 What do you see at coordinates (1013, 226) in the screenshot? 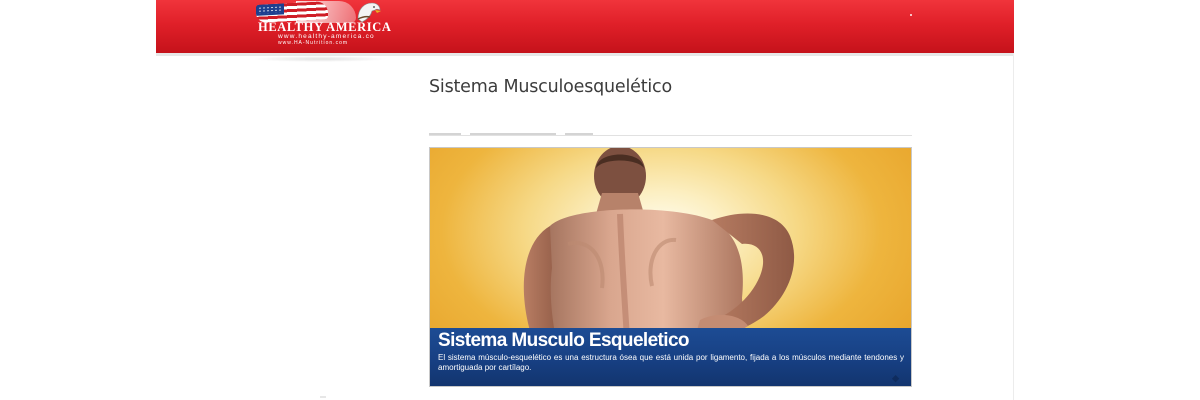
I see `content-right-border` at bounding box center [1013, 226].